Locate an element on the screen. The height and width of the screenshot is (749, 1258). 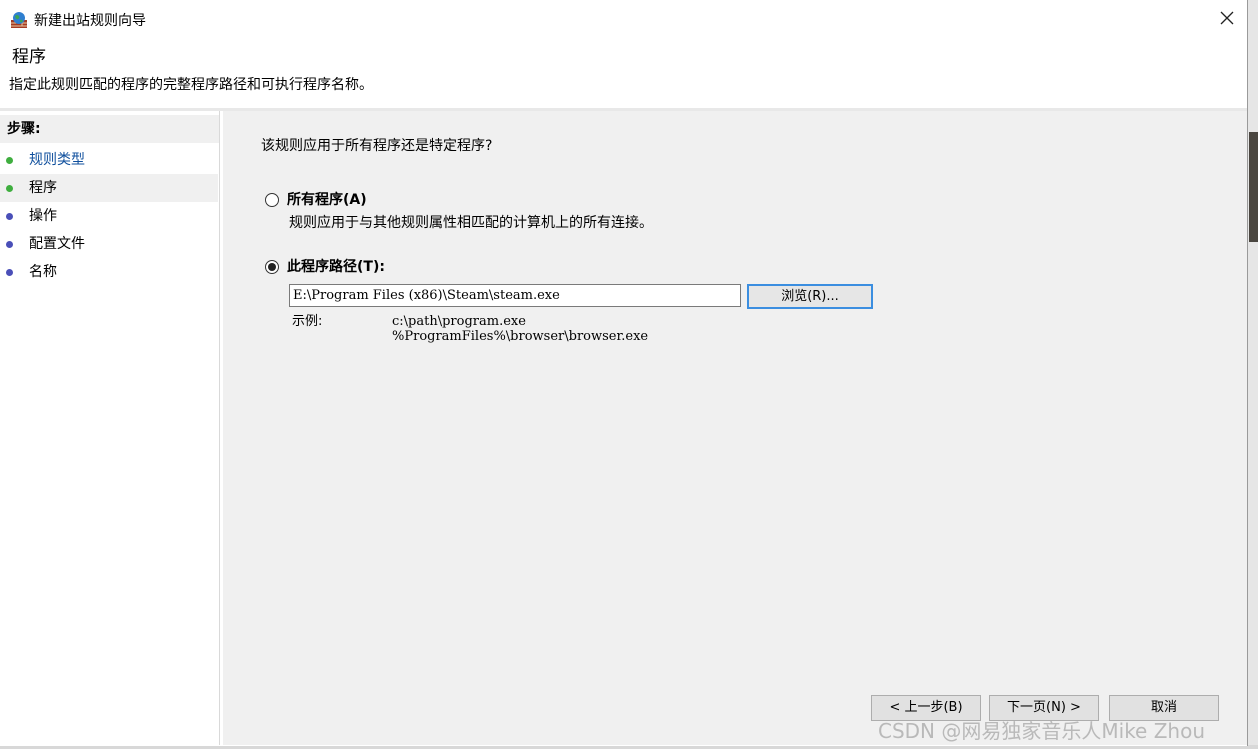
background-image-strip is located at coordinates (1253, 187).